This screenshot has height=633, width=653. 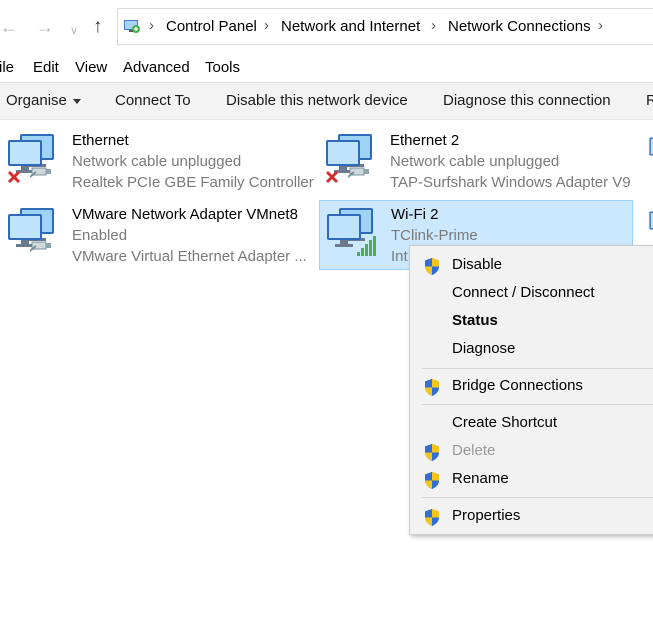 I want to click on menu-item-label: Properties, so click(x=486, y=515).